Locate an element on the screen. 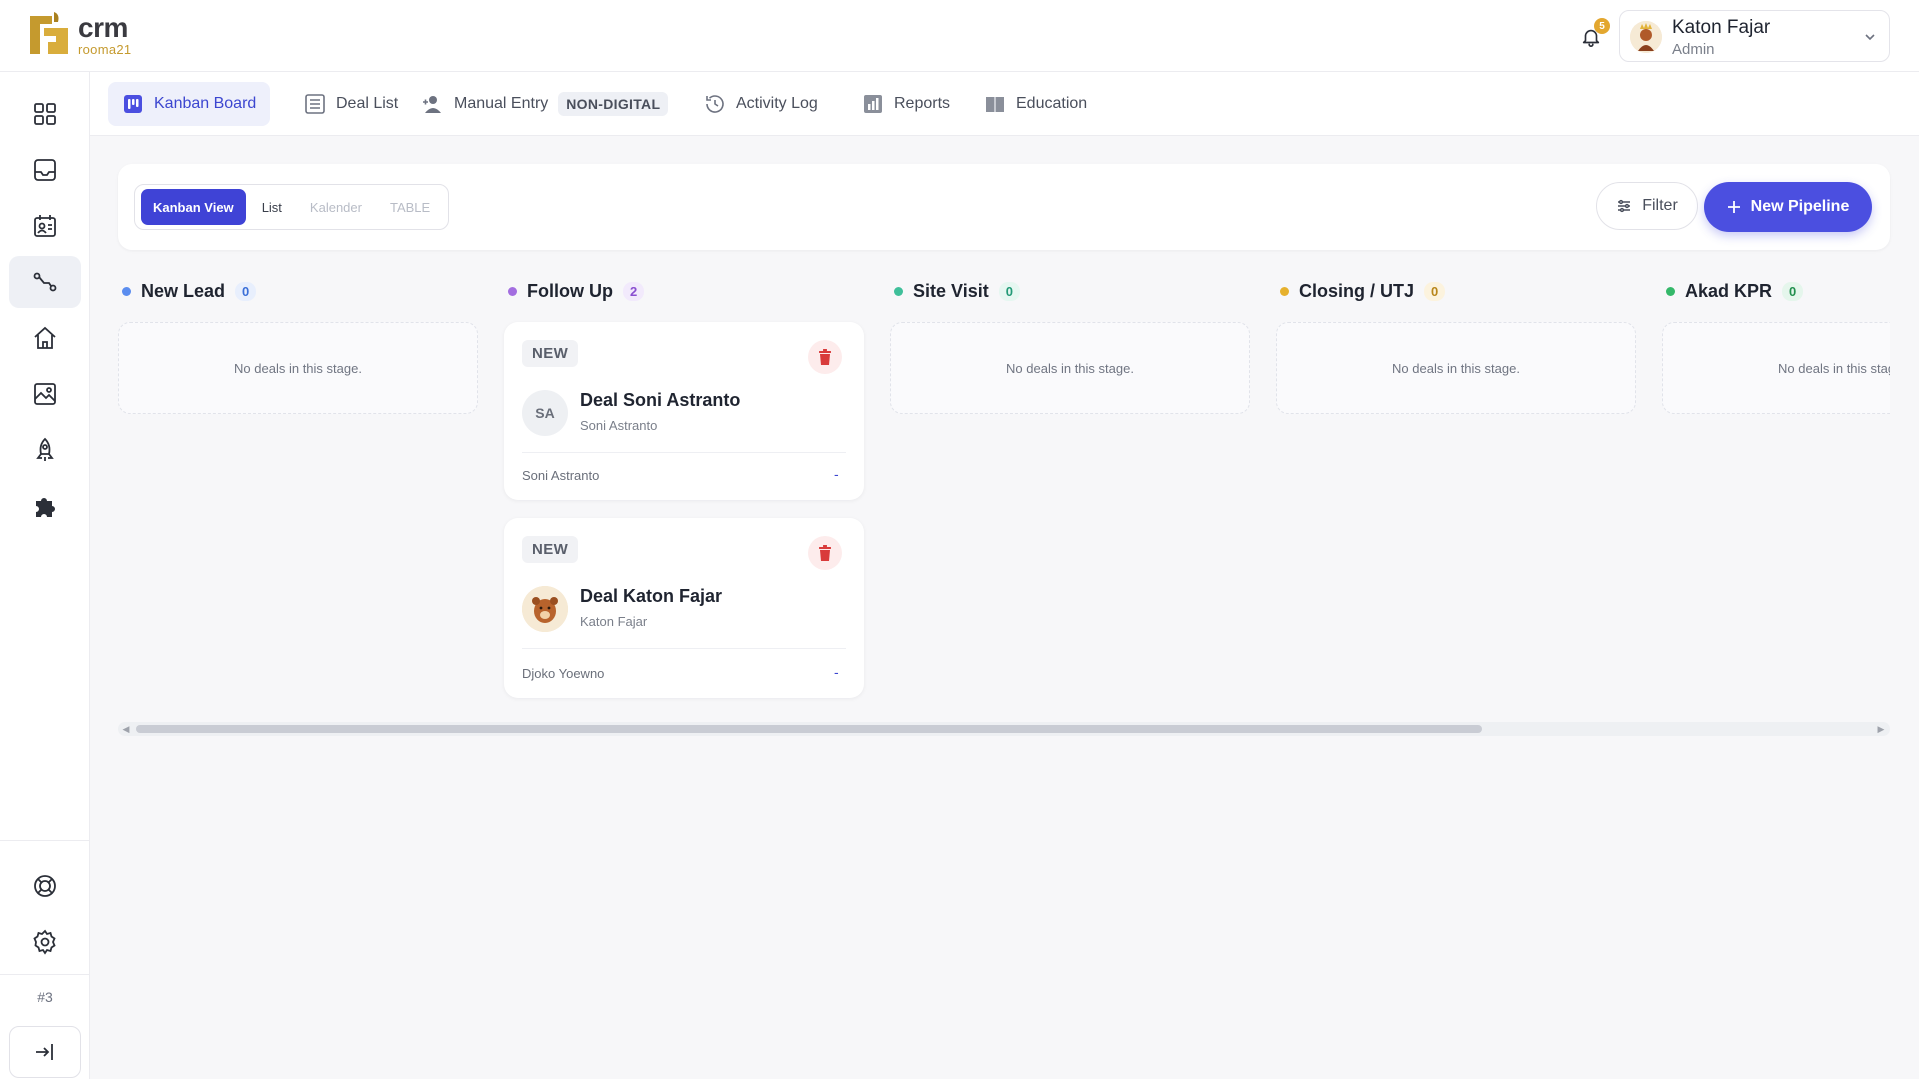 The height and width of the screenshot is (1079, 1919). deal-title: Deal Katon Fajar is located at coordinates (651, 596).